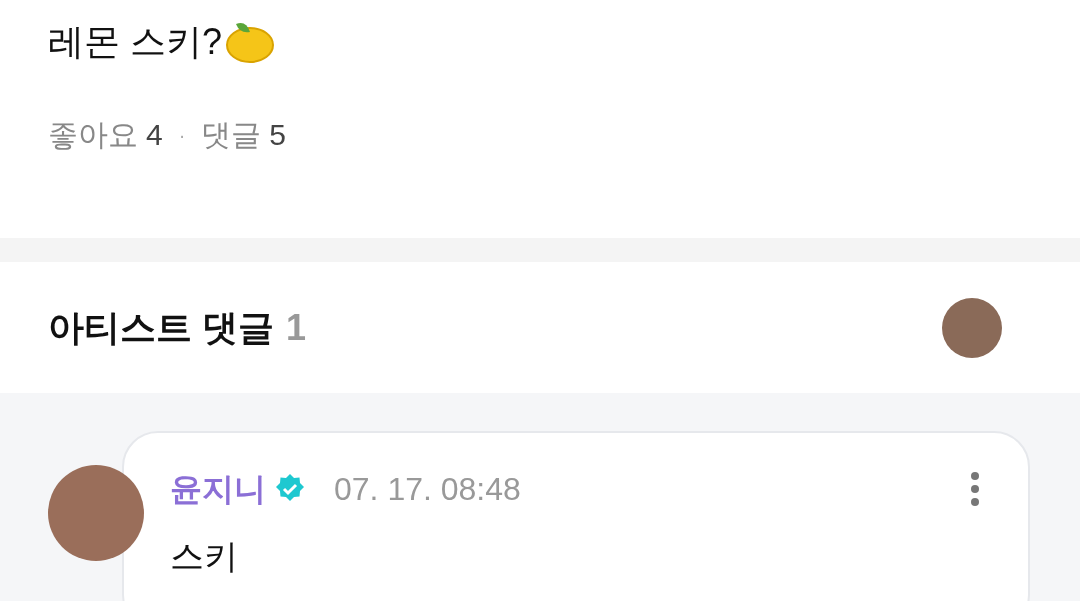 The height and width of the screenshot is (601, 1080). I want to click on likes-count: 4, so click(154, 135).